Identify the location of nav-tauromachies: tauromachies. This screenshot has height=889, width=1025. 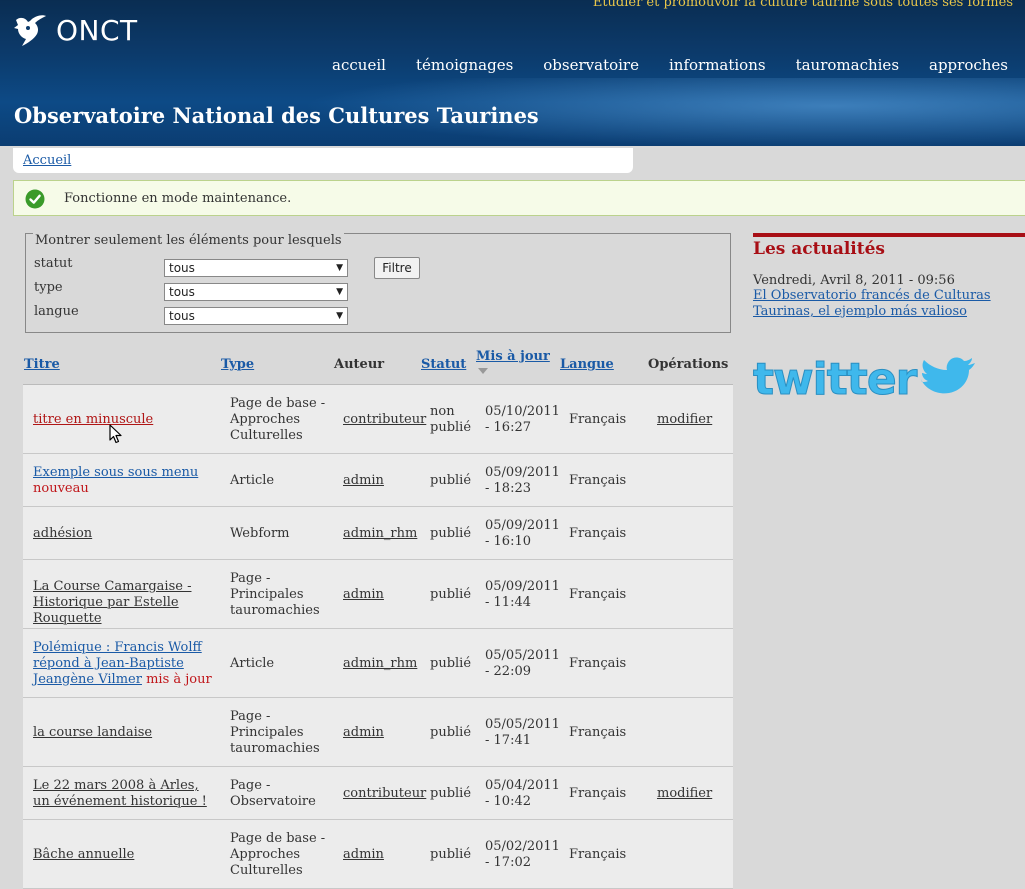
(847, 65).